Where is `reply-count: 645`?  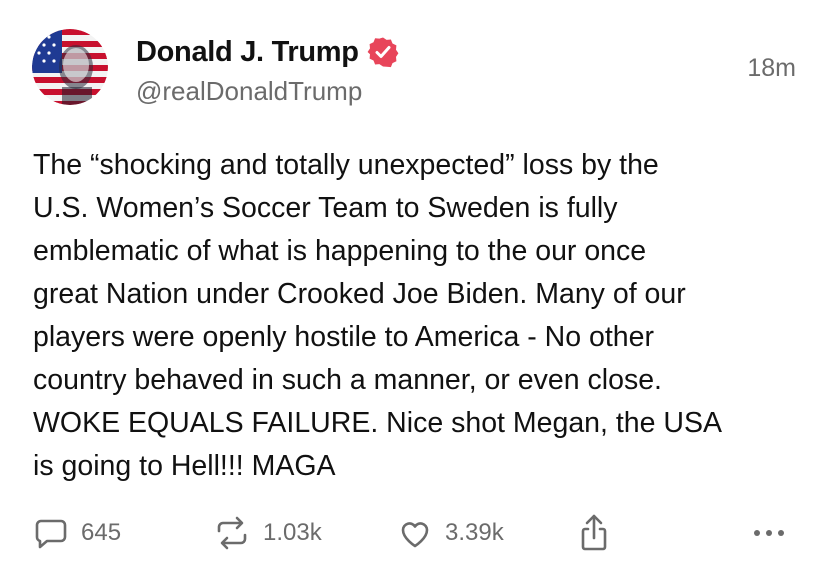 reply-count: 645 is located at coordinates (101, 532).